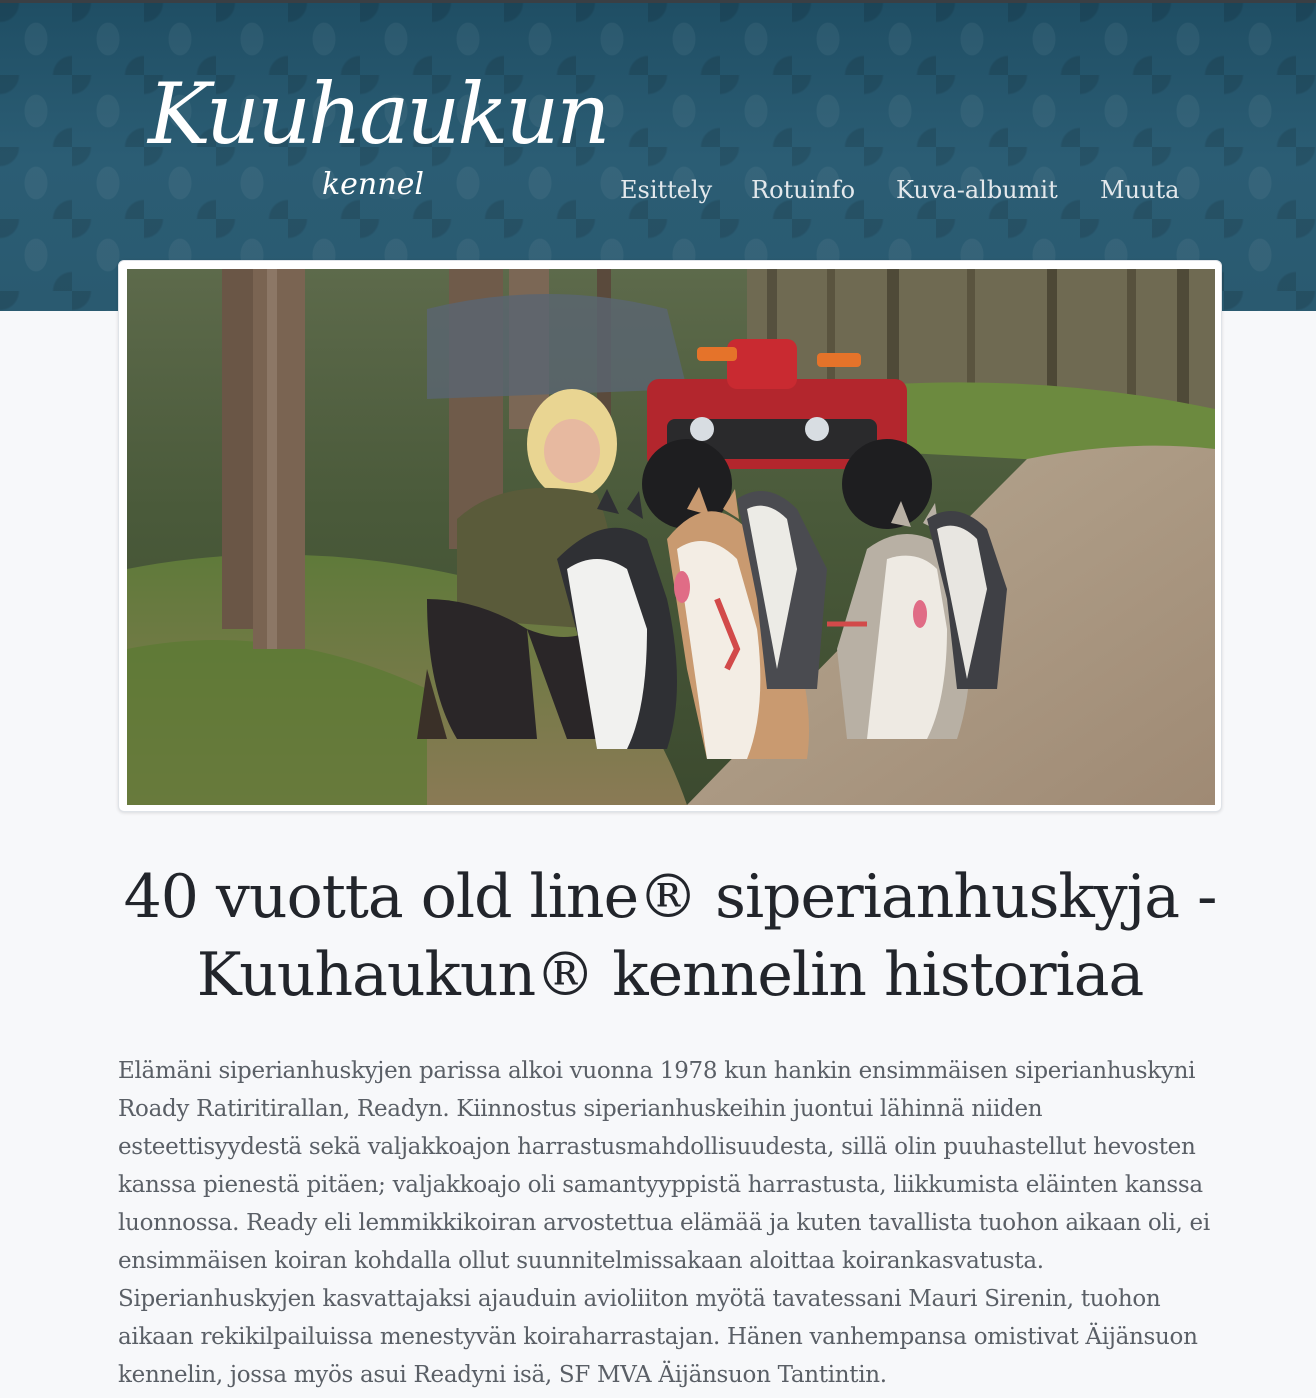  What do you see at coordinates (666, 190) in the screenshot?
I see `nav-item-esittely: Esittely` at bounding box center [666, 190].